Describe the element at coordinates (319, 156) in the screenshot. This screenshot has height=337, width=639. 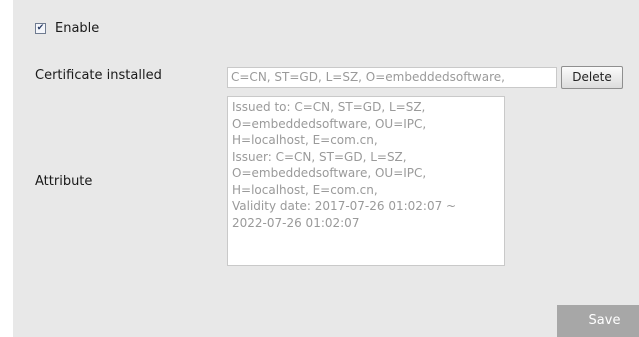
I see `attribute-line: Issuer: C=CN, ST=GD, L=SZ,` at that location.